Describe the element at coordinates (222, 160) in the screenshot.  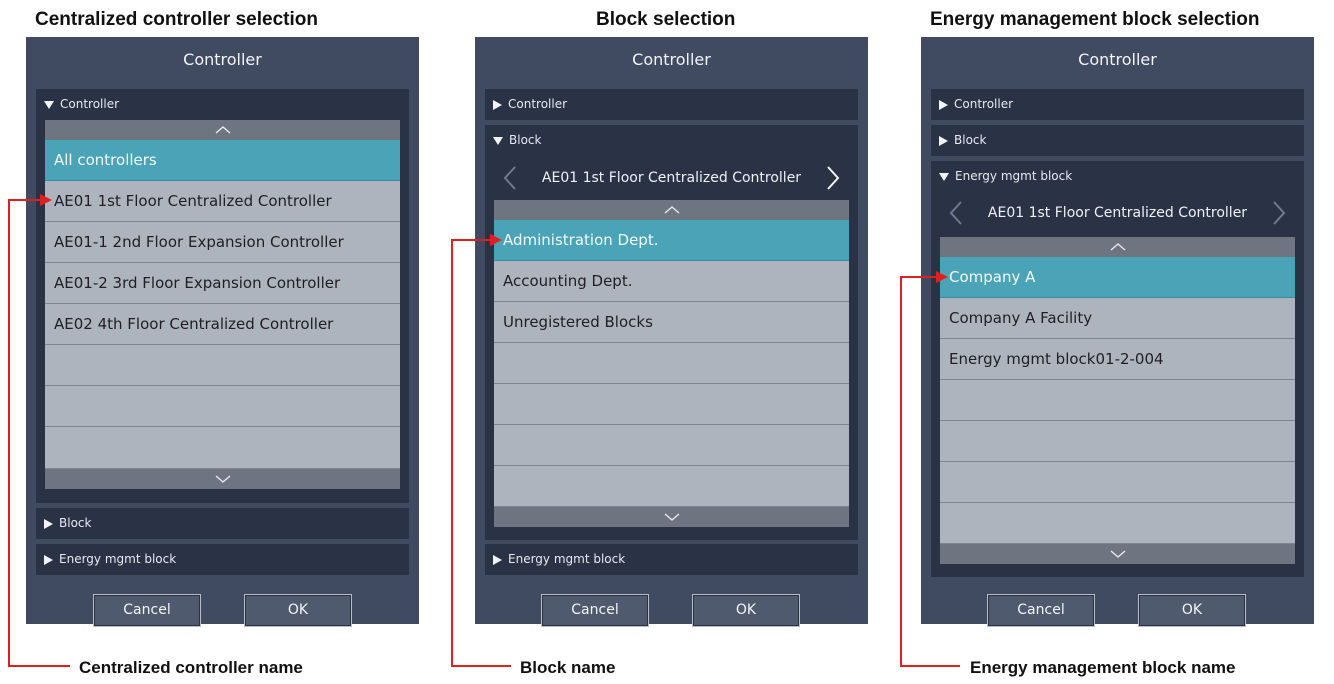
I see `list-item-all-controllers: All controllers` at that location.